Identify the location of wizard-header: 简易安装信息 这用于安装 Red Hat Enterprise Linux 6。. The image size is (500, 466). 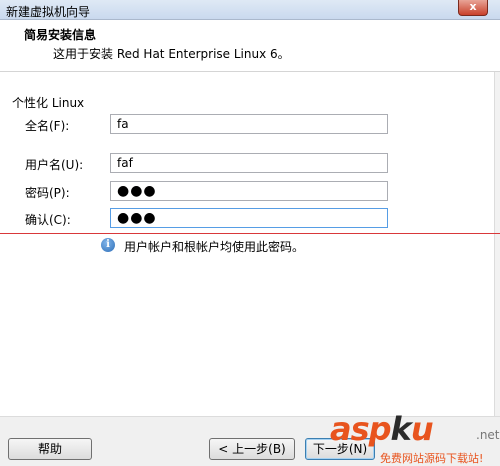
(250, 46).